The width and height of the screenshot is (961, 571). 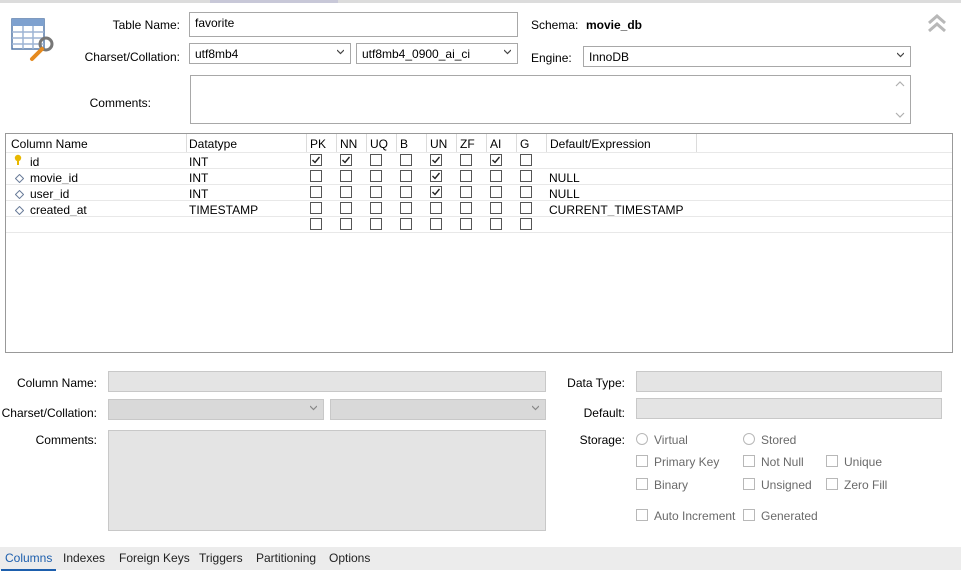 What do you see at coordinates (642, 461) in the screenshot?
I see `primary-key-checkbox` at bounding box center [642, 461].